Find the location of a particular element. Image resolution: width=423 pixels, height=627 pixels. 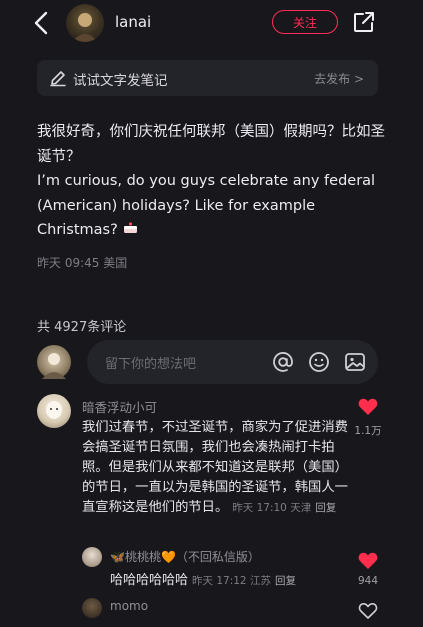

top-bar: lanai 关注 is located at coordinates (211, 23).